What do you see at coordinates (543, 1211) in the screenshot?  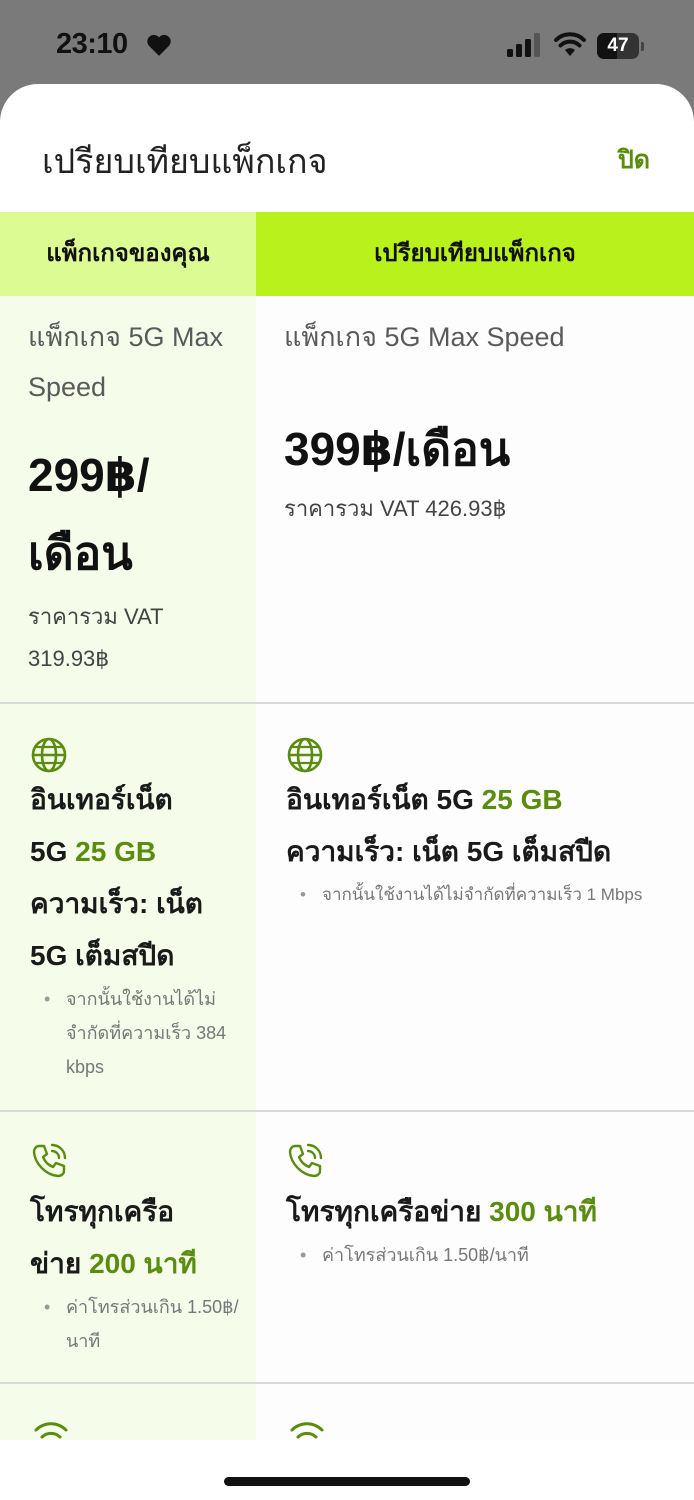 I see `compare-call-minutes: 300 นาที` at bounding box center [543, 1211].